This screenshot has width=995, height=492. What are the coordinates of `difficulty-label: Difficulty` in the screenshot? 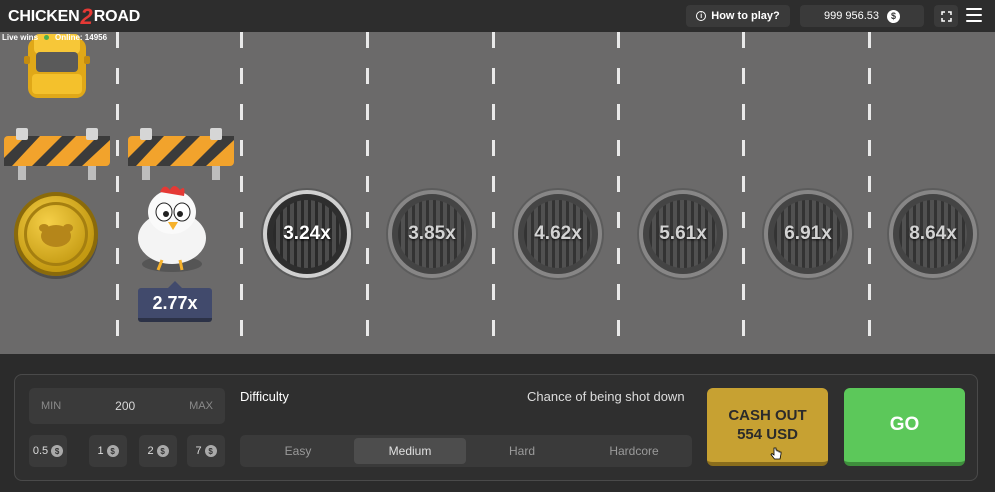 It's located at (264, 396).